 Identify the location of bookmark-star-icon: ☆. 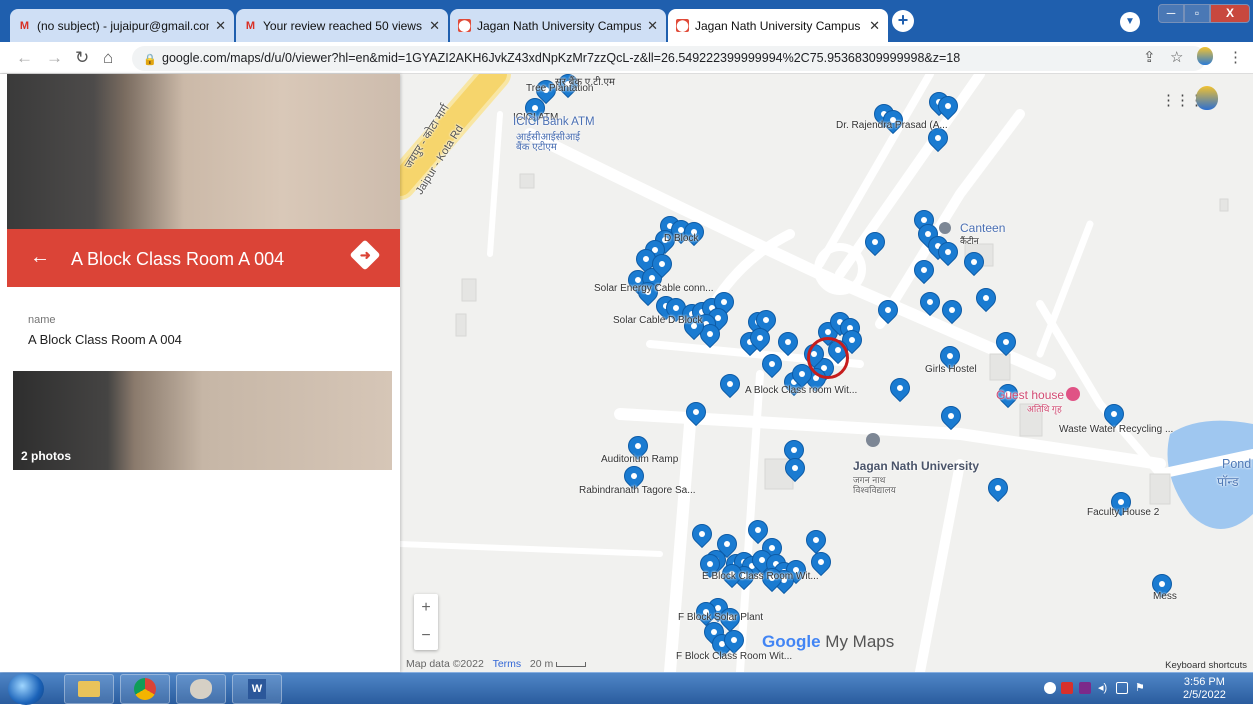
(1176, 57).